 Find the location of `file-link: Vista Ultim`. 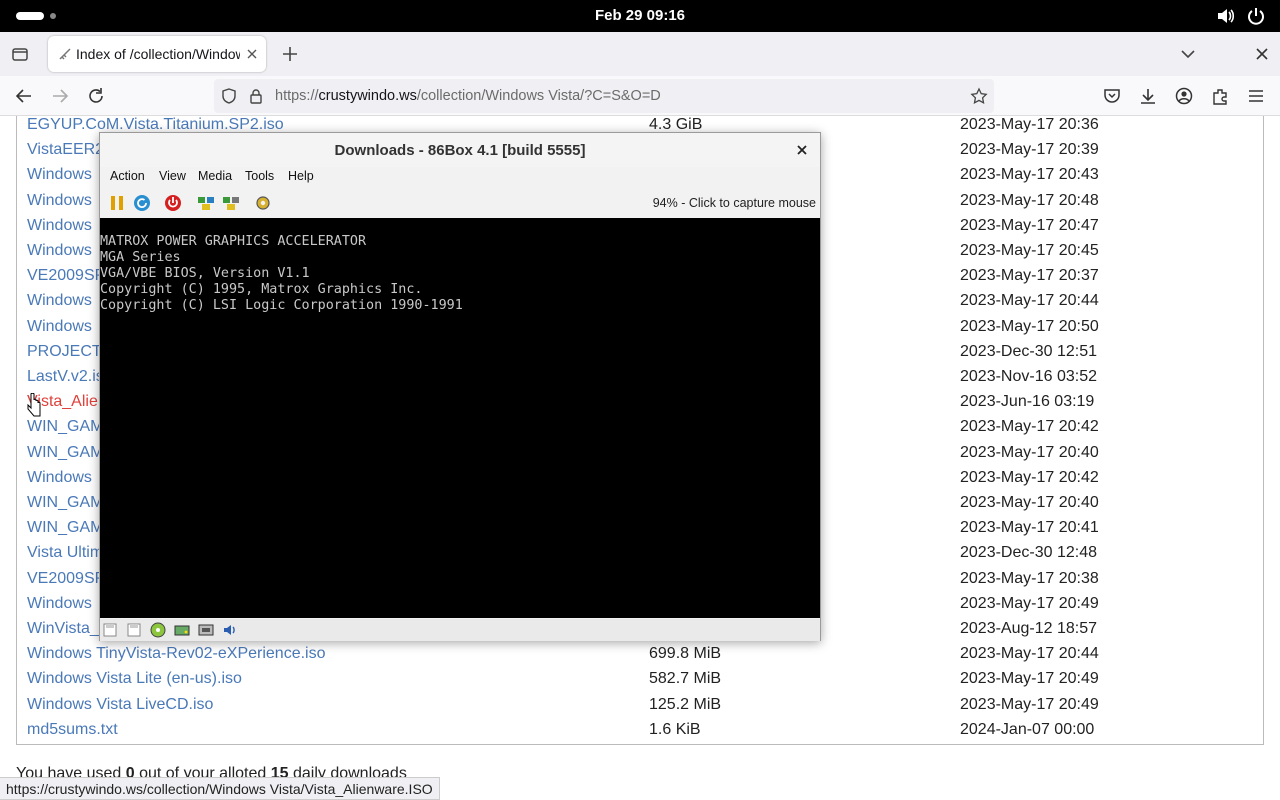

file-link: Vista Ultim is located at coordinates (65, 553).